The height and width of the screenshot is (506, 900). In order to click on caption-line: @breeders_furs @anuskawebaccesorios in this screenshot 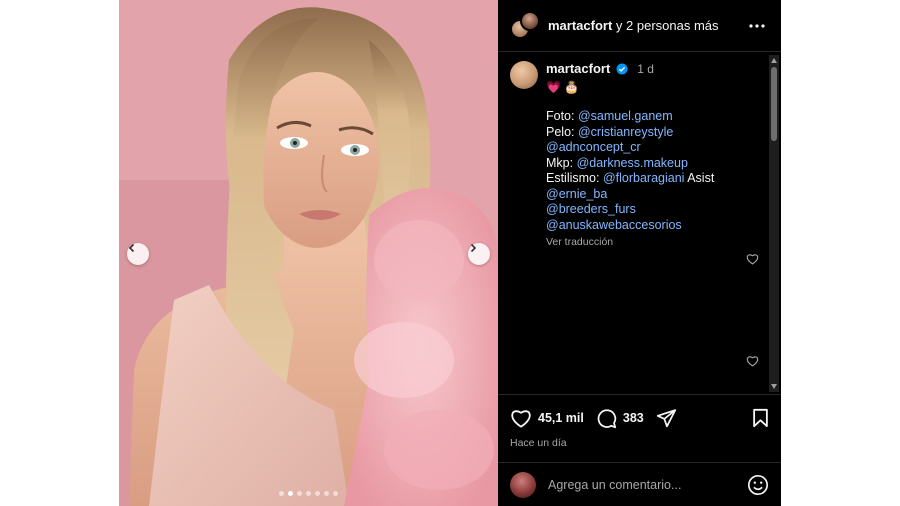, I will do `click(657, 217)`.